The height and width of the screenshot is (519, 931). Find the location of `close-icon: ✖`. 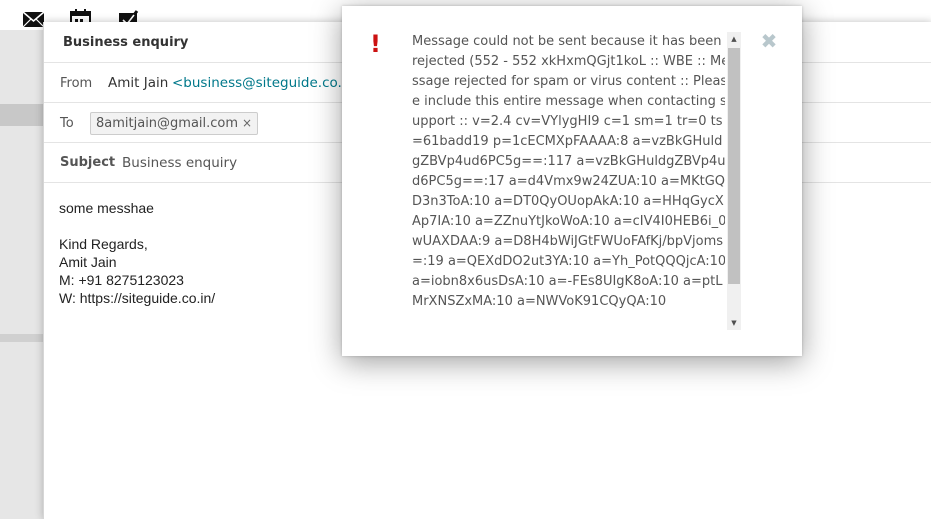

close-icon: ✖ is located at coordinates (769, 41).